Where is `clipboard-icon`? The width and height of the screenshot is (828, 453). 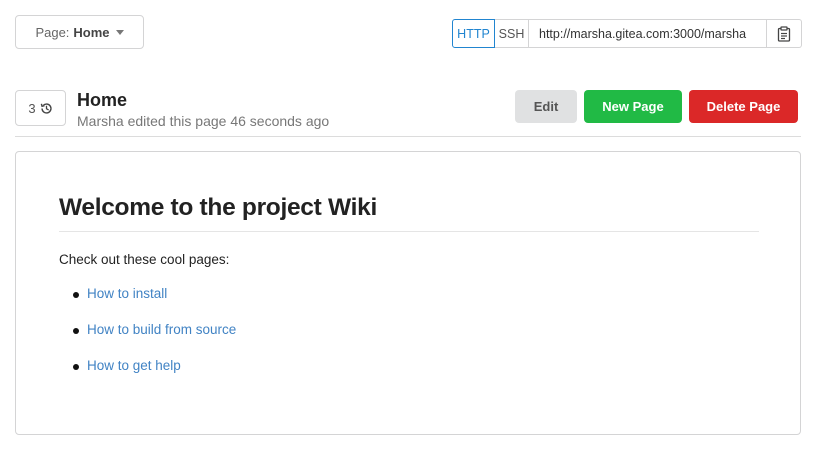 clipboard-icon is located at coordinates (784, 33).